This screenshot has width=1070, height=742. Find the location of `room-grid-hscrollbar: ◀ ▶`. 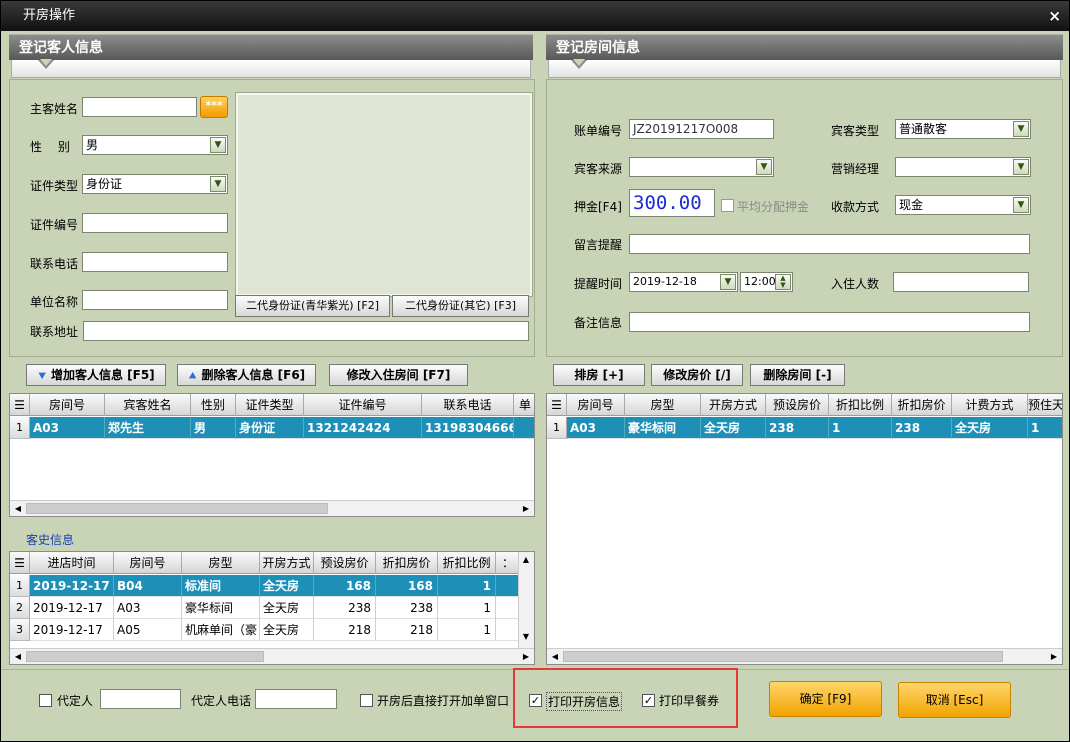

room-grid-hscrollbar: ◀ ▶ is located at coordinates (804, 656).